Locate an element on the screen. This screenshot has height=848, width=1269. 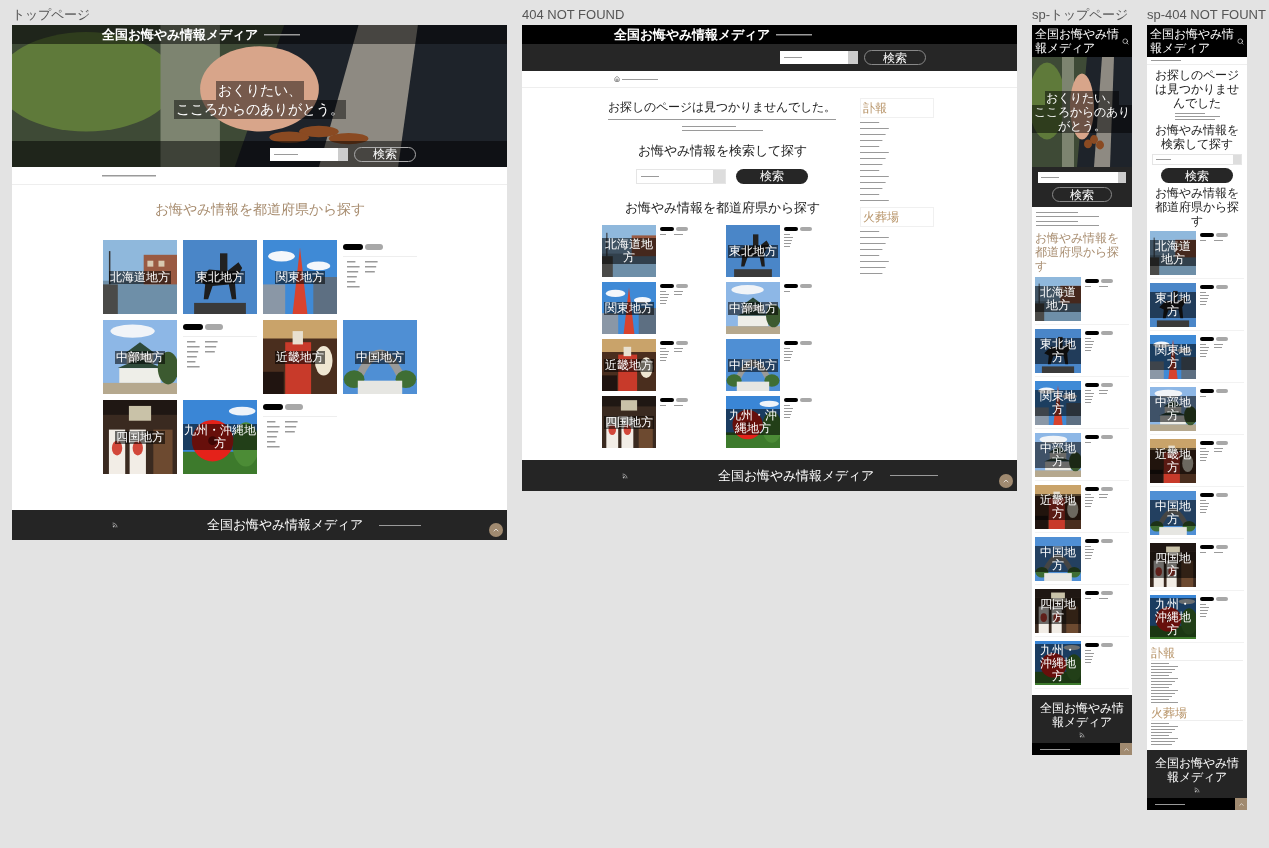
region-name: 東北地方 is located at coordinates (1173, 305).